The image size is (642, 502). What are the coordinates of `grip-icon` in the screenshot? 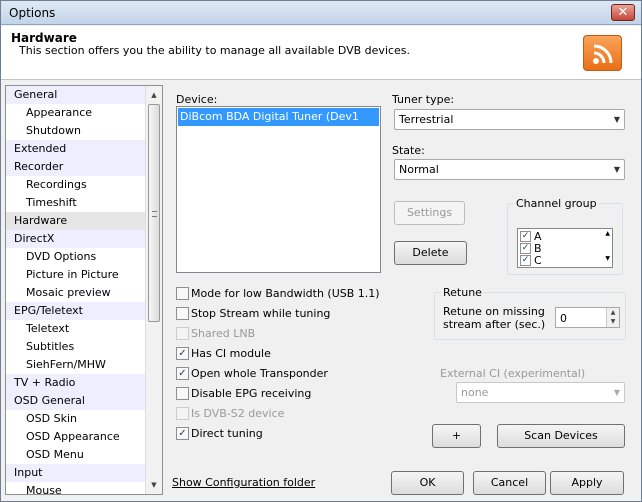 It's located at (154, 214).